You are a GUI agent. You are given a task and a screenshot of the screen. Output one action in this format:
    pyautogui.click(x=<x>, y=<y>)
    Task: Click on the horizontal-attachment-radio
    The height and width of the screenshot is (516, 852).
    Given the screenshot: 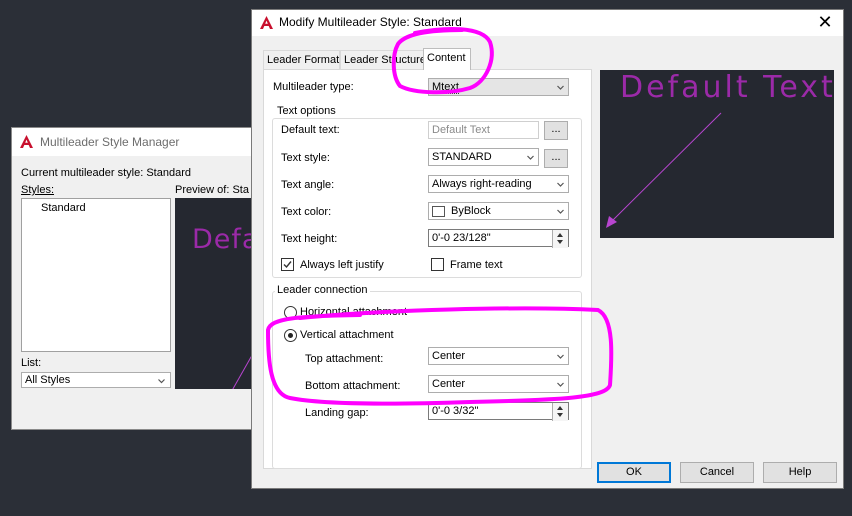 What is the action you would take?
    pyautogui.click(x=290, y=312)
    